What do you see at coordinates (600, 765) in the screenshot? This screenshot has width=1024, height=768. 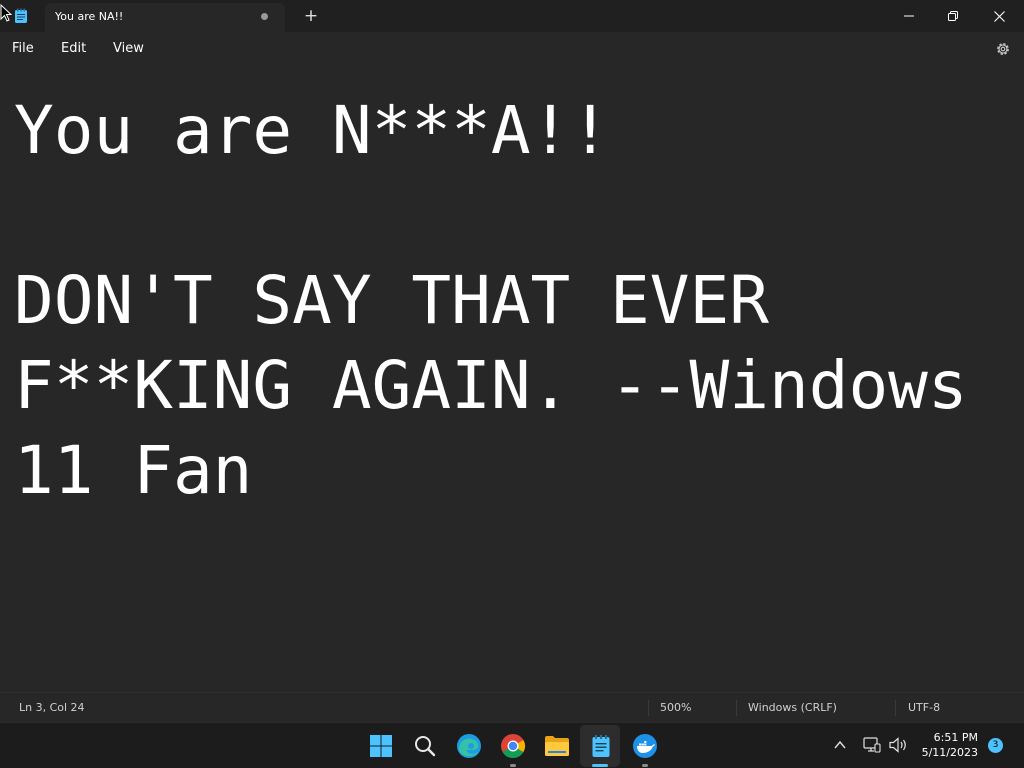 I see `active-indicator` at bounding box center [600, 765].